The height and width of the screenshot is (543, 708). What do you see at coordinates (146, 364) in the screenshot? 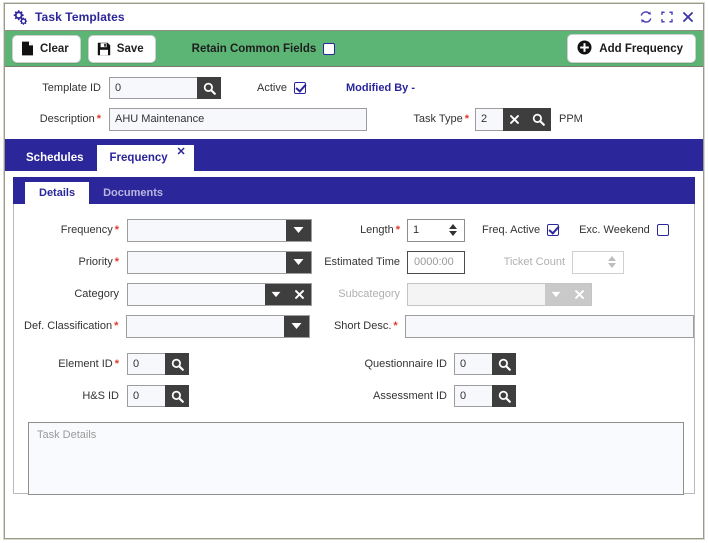
I see `element-id-input` at bounding box center [146, 364].